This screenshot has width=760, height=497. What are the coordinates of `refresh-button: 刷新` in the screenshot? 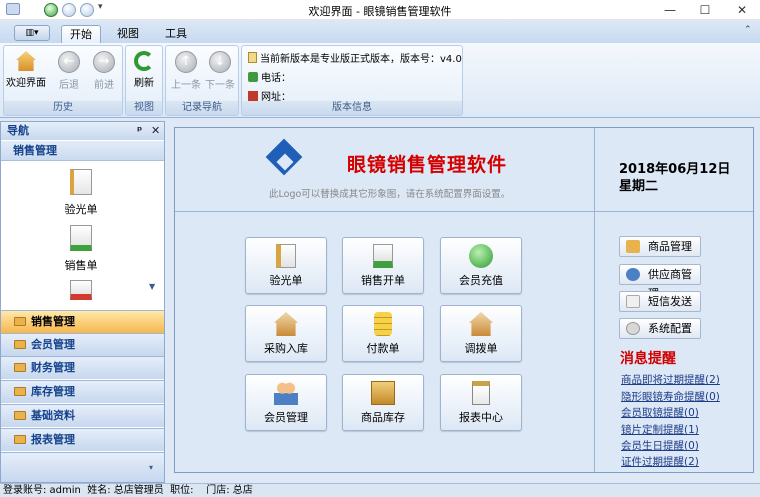 It's located at (144, 70).